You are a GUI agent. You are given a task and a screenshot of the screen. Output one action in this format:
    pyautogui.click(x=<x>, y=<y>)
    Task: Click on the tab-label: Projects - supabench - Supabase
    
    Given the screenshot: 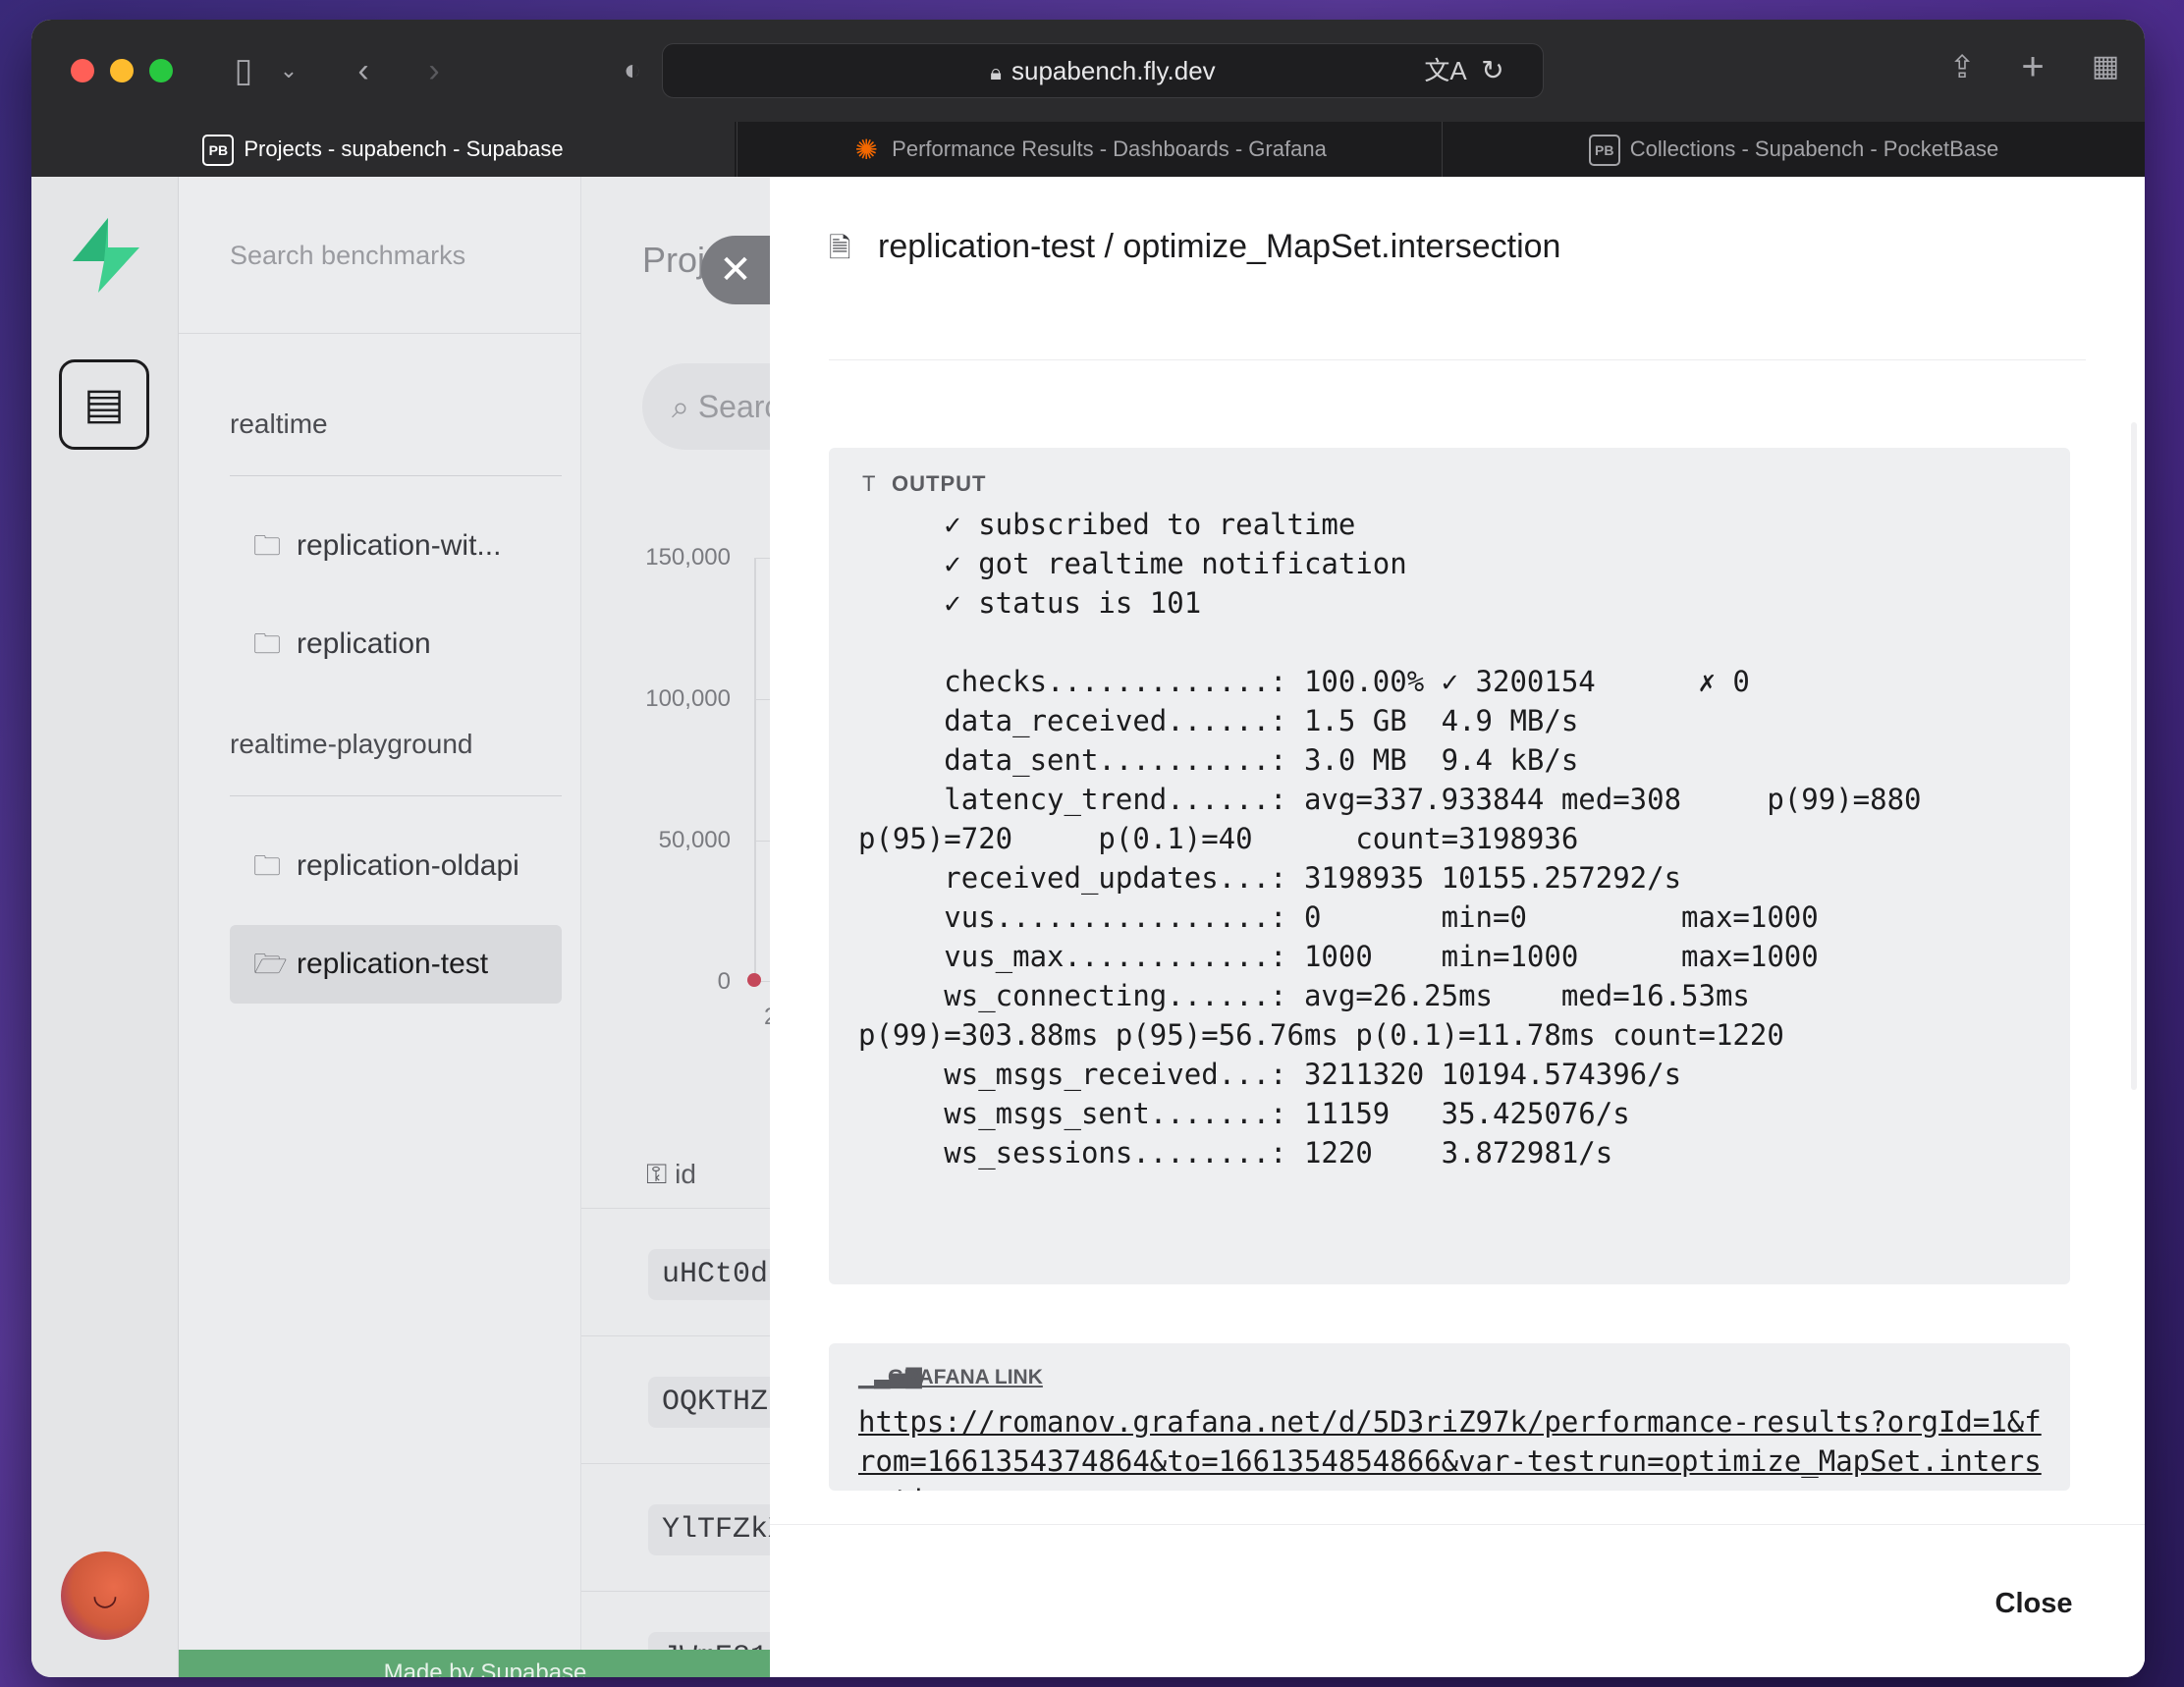 What is the action you would take?
    pyautogui.click(x=404, y=148)
    